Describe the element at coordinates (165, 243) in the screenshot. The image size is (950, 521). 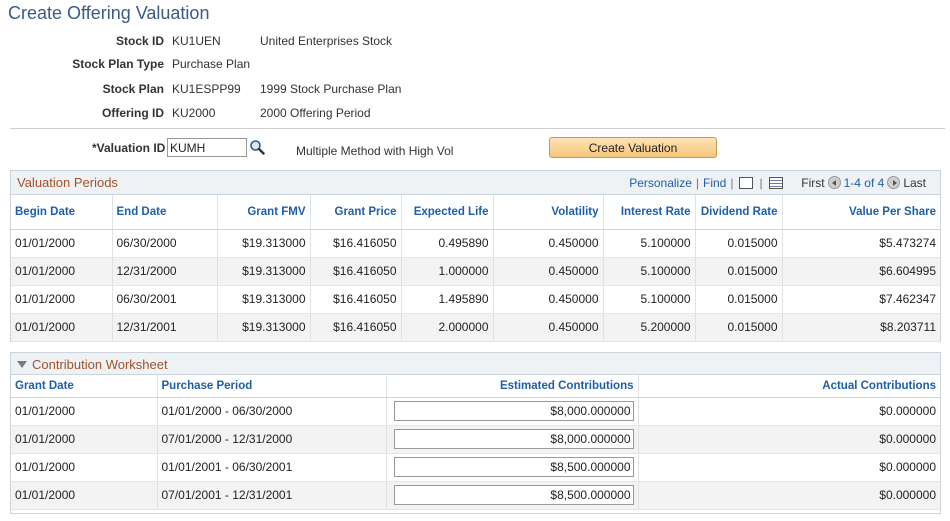
I see `cell-end-date: 06/30/2000` at that location.